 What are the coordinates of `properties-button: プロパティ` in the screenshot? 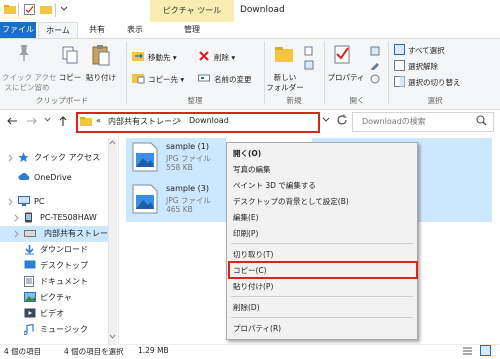 It's located at (346, 77).